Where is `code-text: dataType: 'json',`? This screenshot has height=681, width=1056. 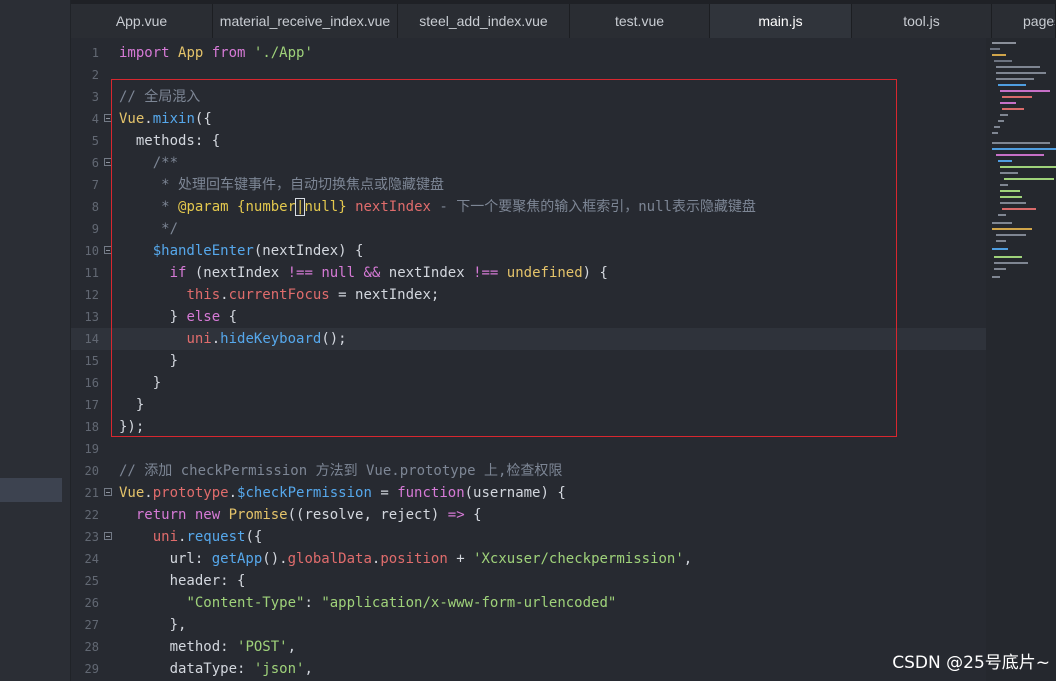
code-text: dataType: 'json', is located at coordinates (216, 669).